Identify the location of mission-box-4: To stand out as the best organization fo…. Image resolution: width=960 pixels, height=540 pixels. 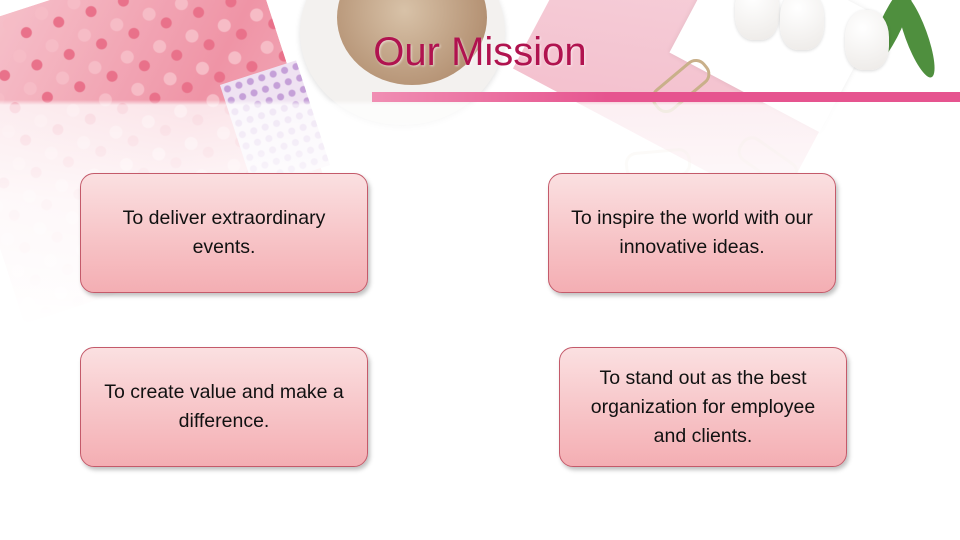
(703, 407).